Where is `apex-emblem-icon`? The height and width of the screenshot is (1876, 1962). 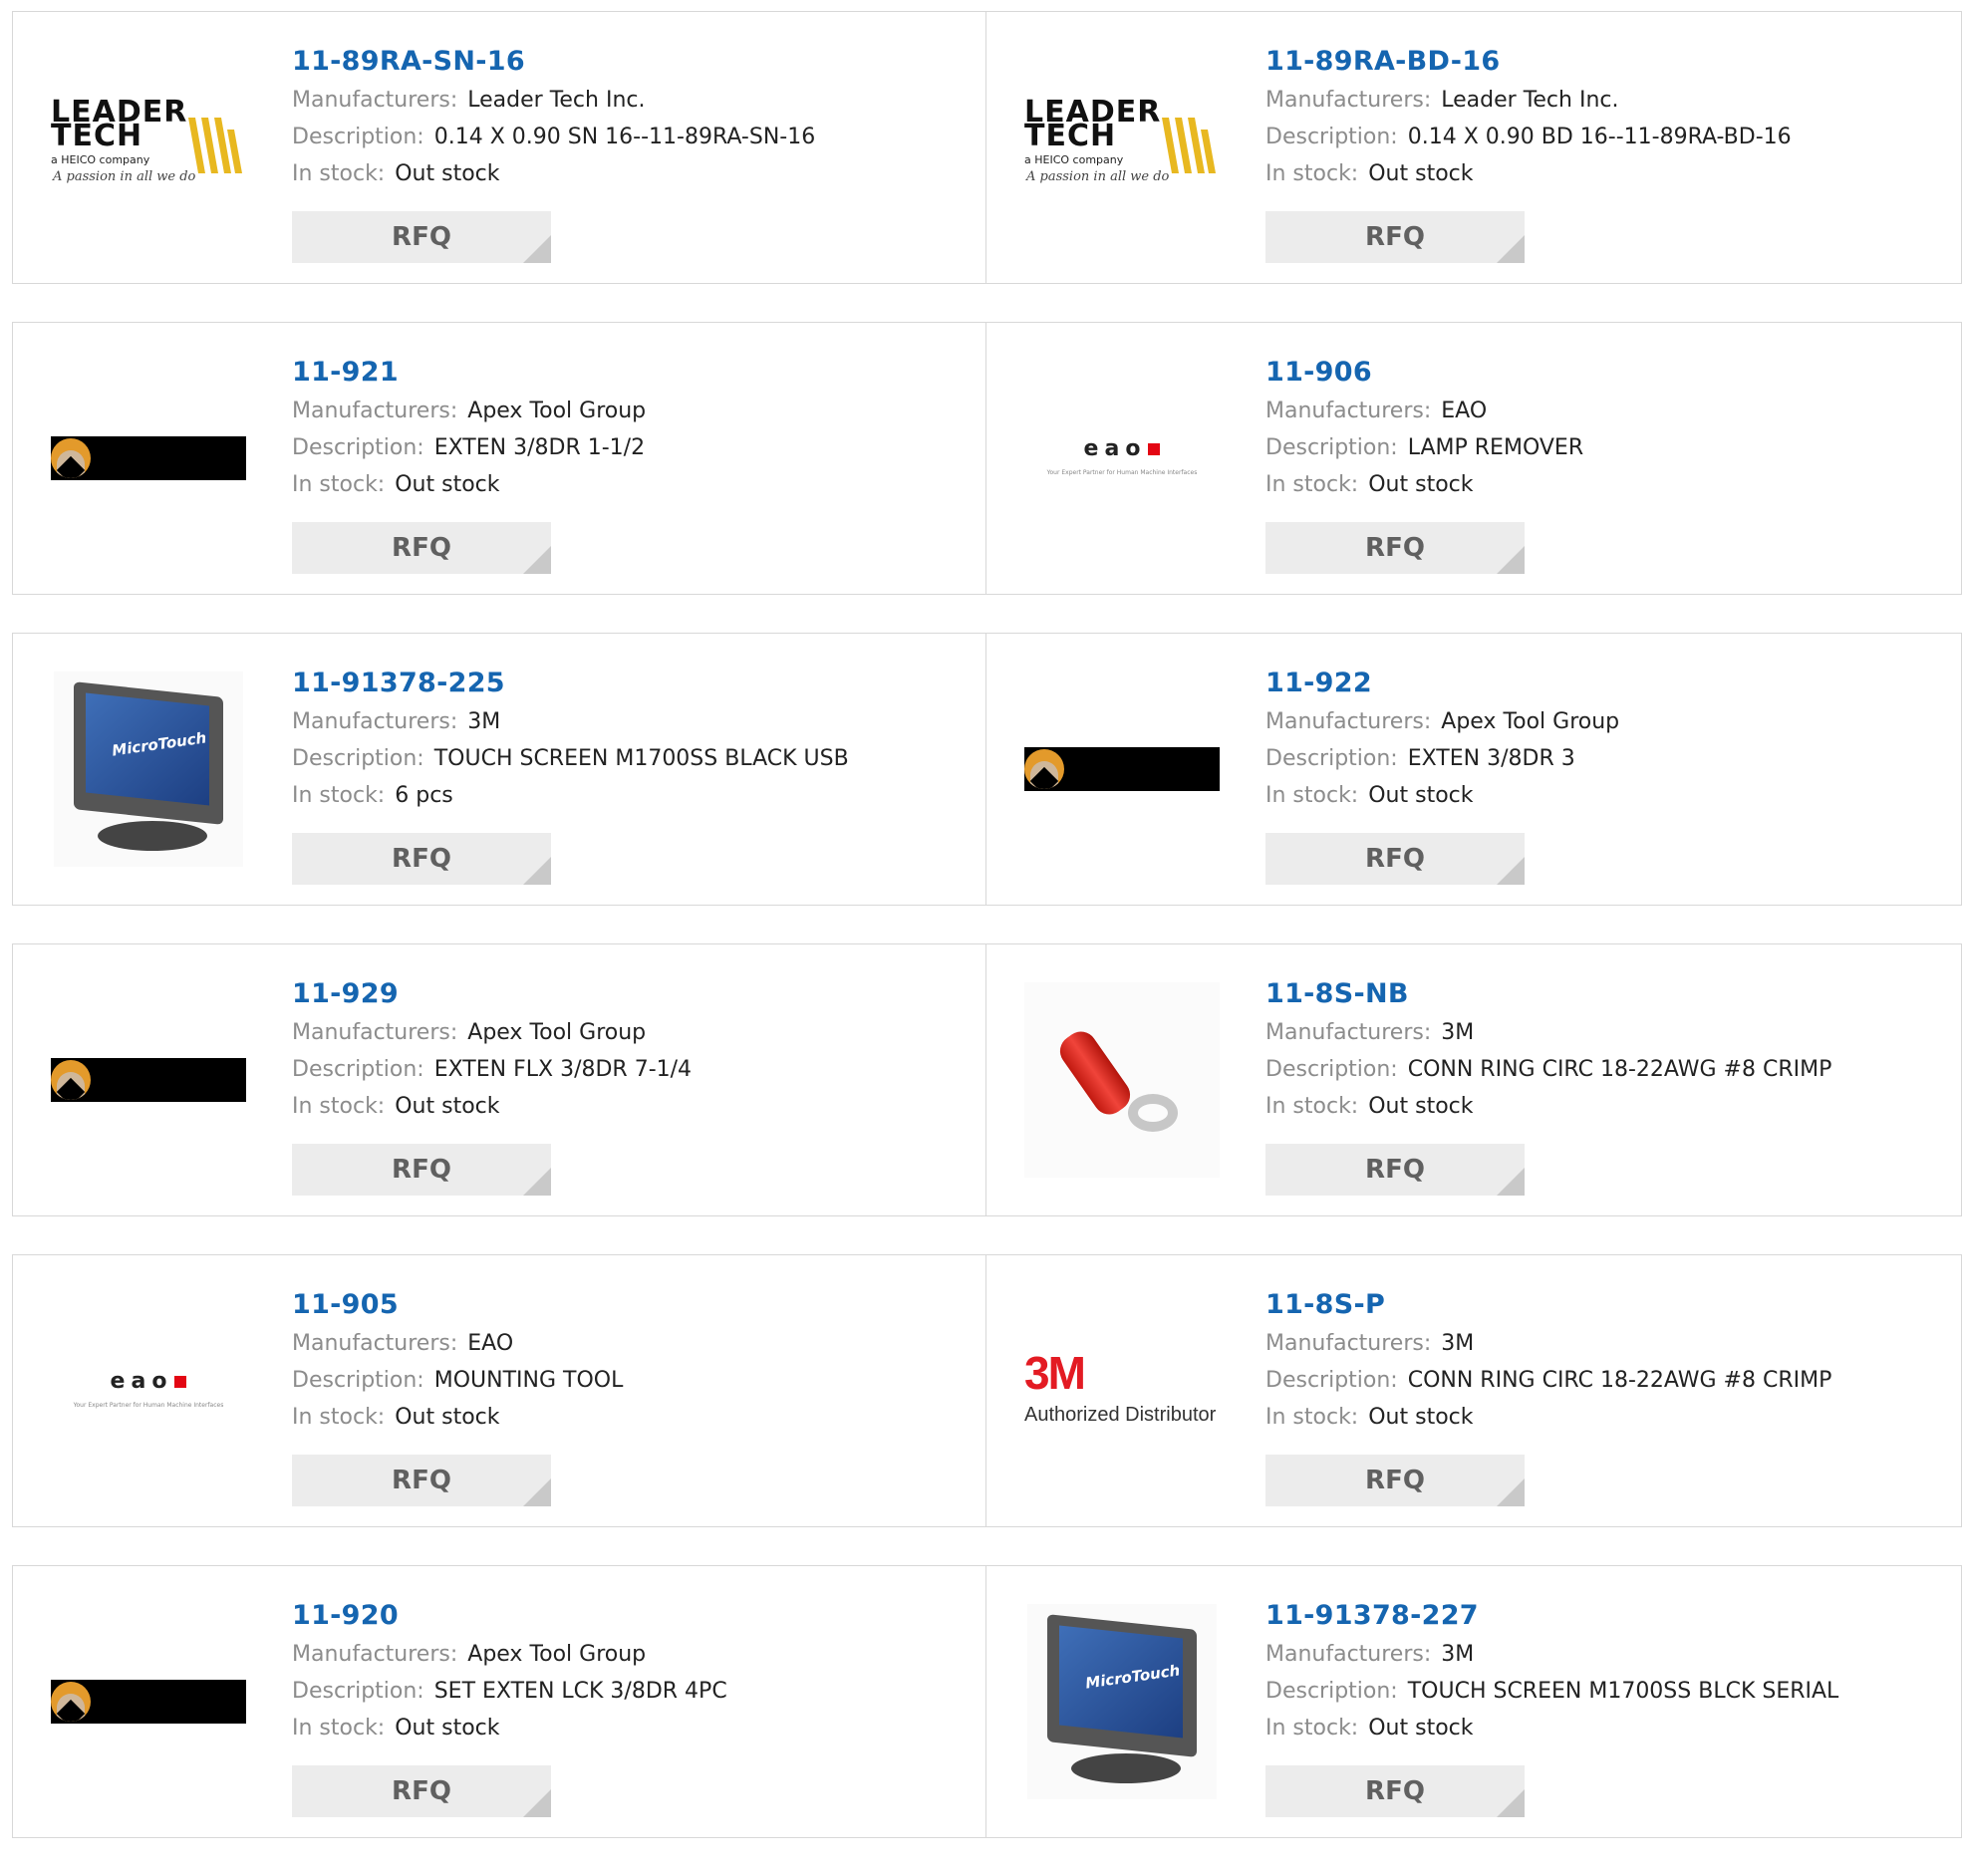 apex-emblem-icon is located at coordinates (71, 458).